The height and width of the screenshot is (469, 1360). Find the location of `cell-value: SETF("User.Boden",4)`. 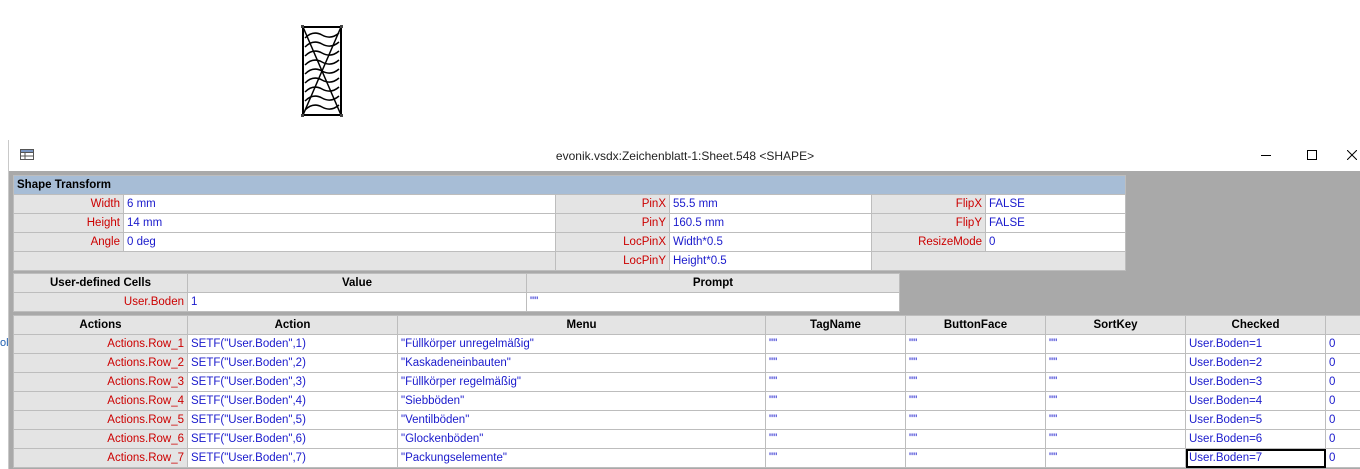

cell-value: SETF("User.Boden",4) is located at coordinates (292, 401).